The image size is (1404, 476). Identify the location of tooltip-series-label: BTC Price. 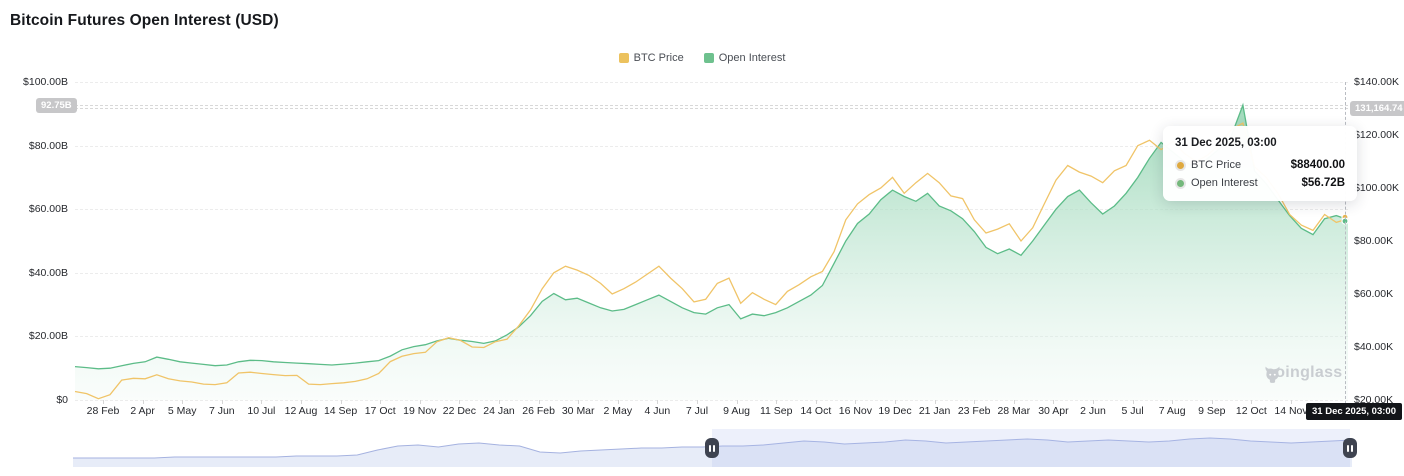
(1216, 165).